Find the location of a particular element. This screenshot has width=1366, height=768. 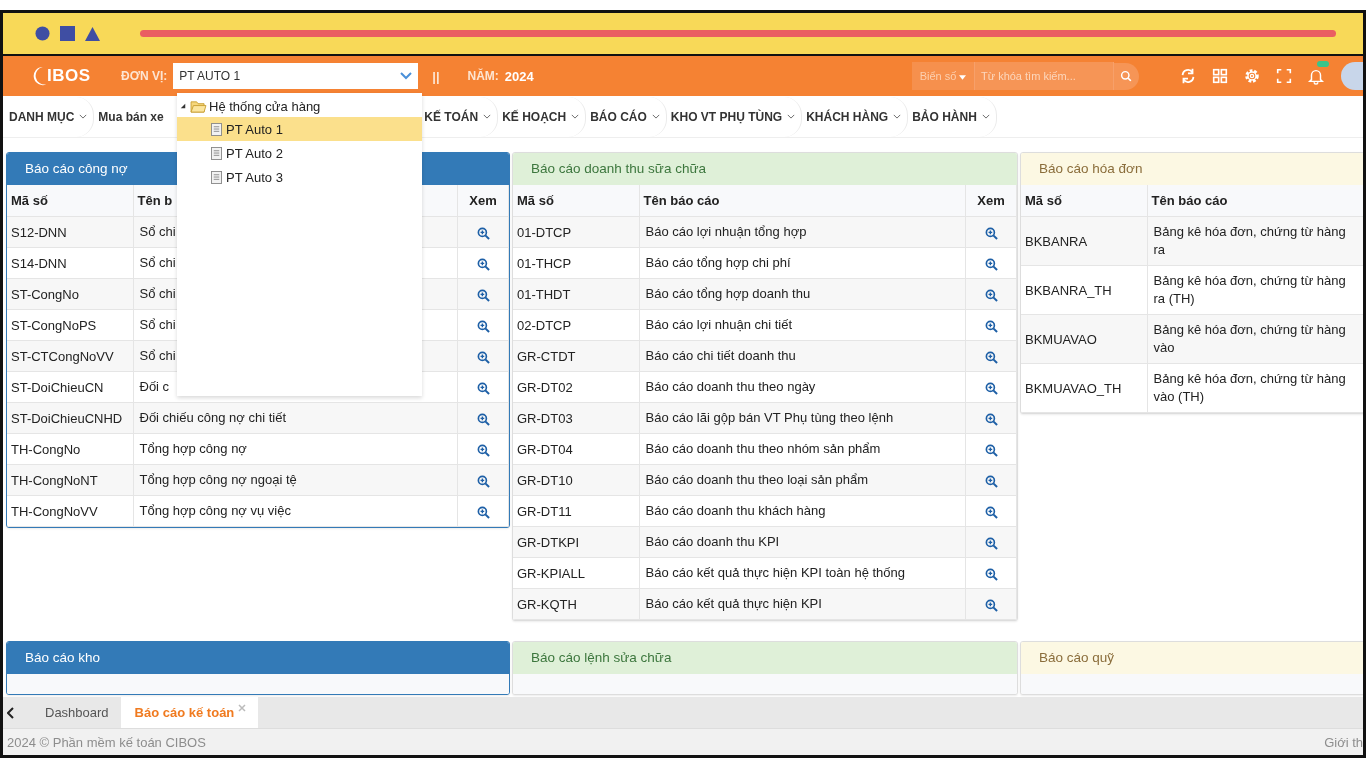

unit-label: ĐƠN VỊ: is located at coordinates (144, 76).